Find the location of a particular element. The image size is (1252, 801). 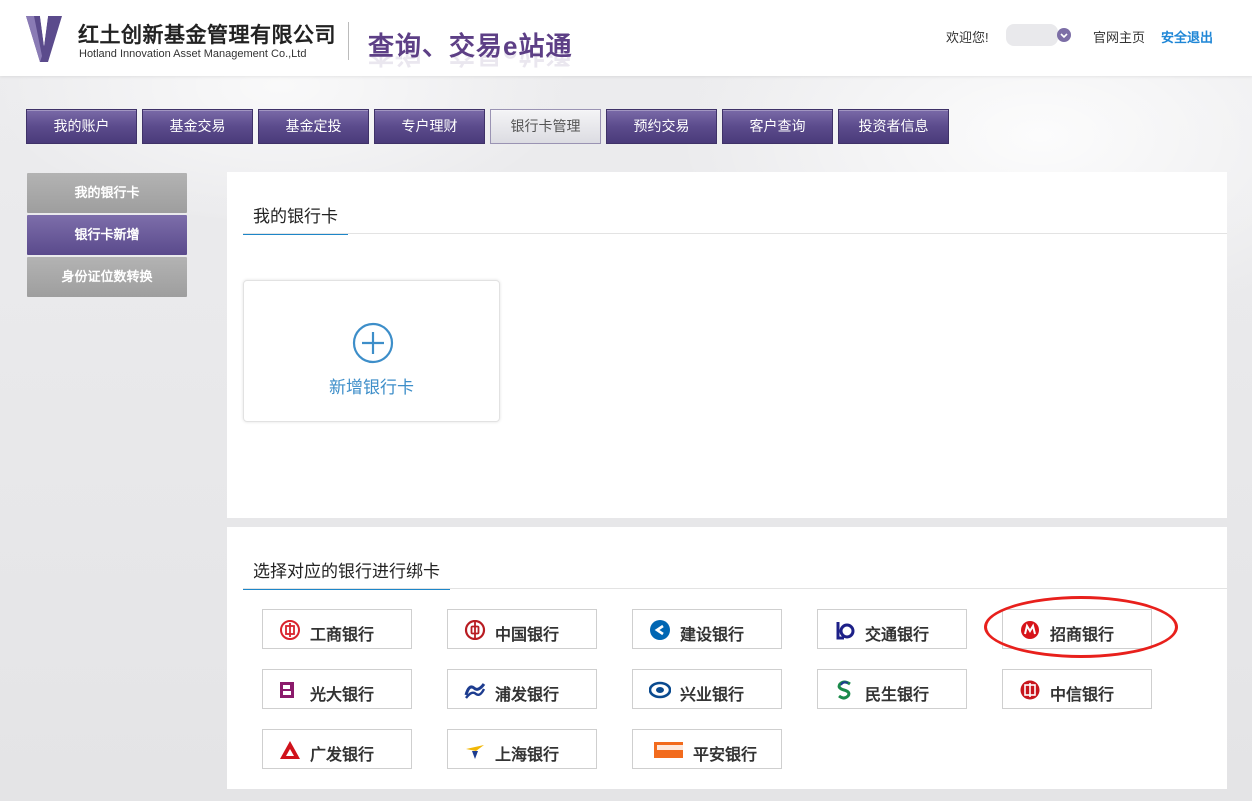

bank-button-cib: 兴业银行 is located at coordinates (707, 689).